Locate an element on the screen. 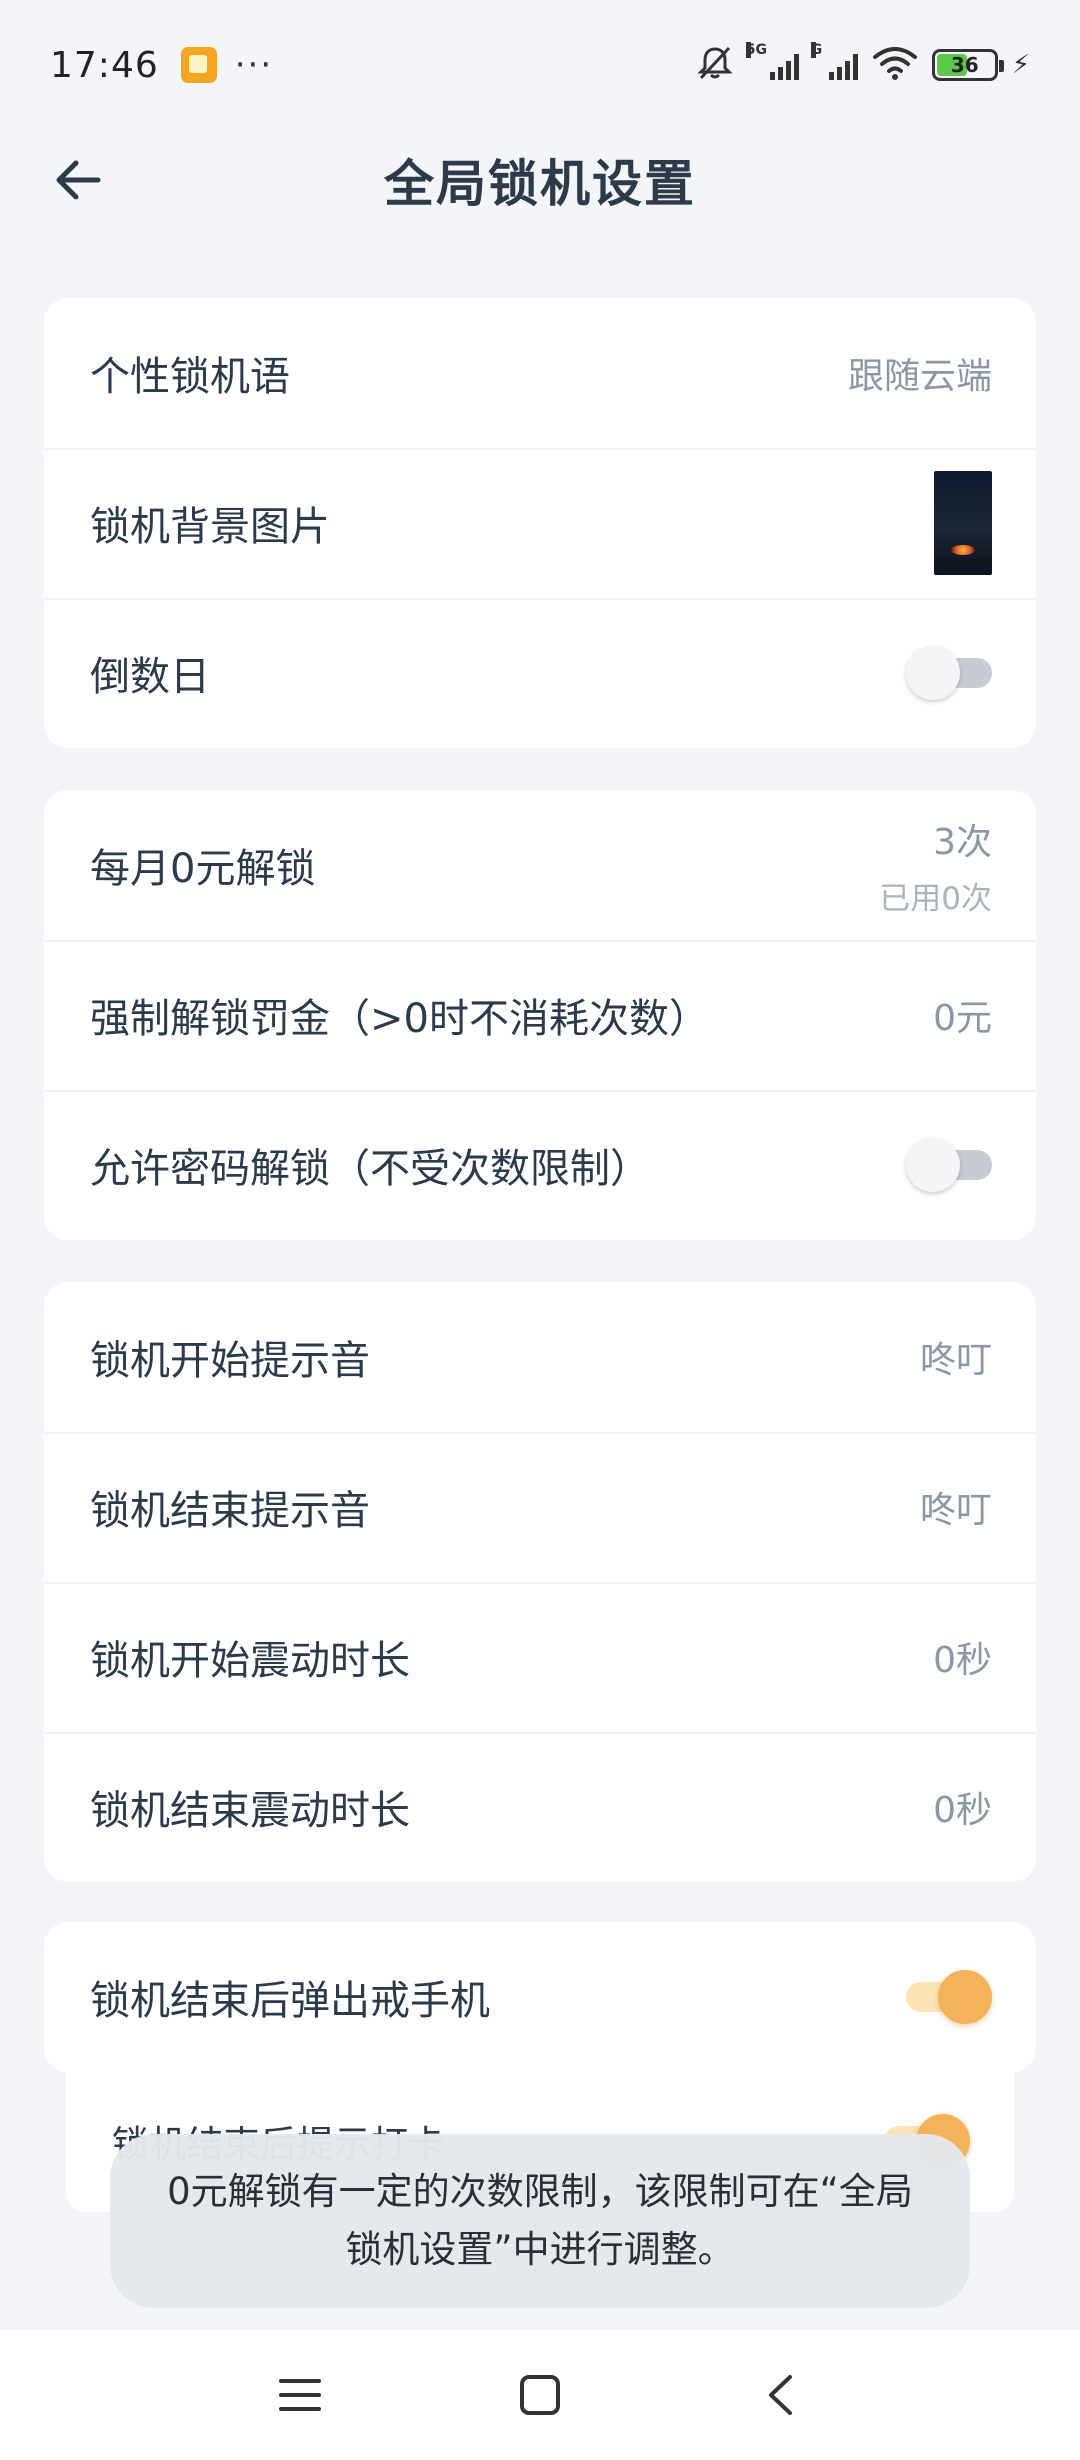  password-unlock-label: 允许密码解锁（不受次数限制） is located at coordinates (370, 1169).